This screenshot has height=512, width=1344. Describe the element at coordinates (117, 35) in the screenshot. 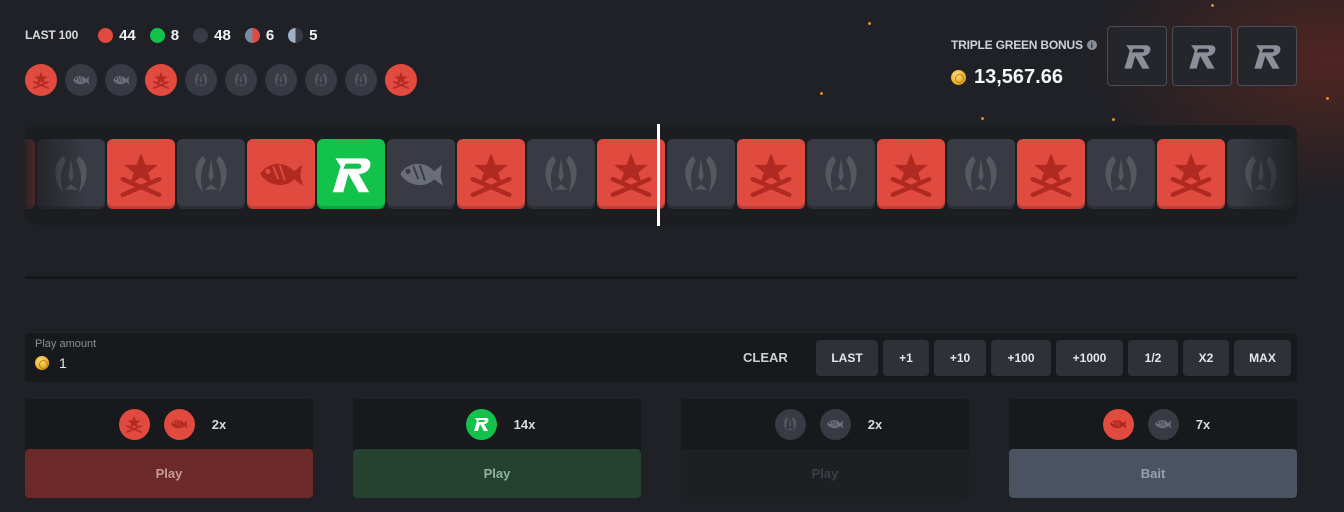

I see `stat-red: 44` at that location.